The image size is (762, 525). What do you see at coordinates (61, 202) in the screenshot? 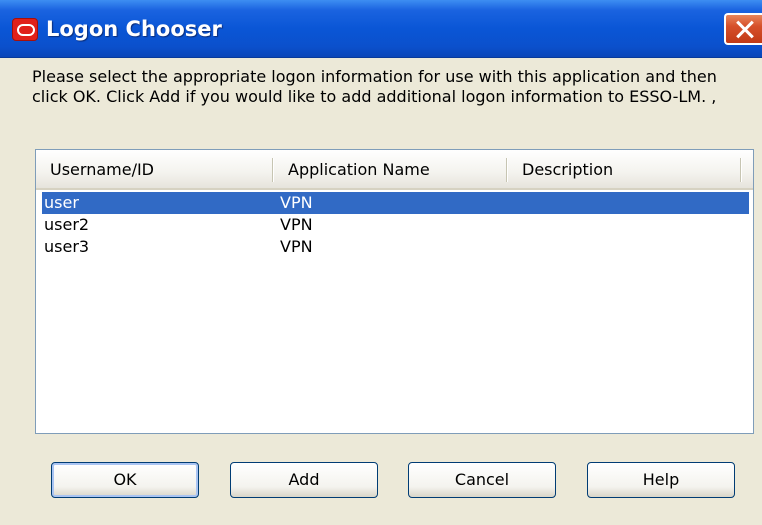
I see `cell-username: user` at bounding box center [61, 202].